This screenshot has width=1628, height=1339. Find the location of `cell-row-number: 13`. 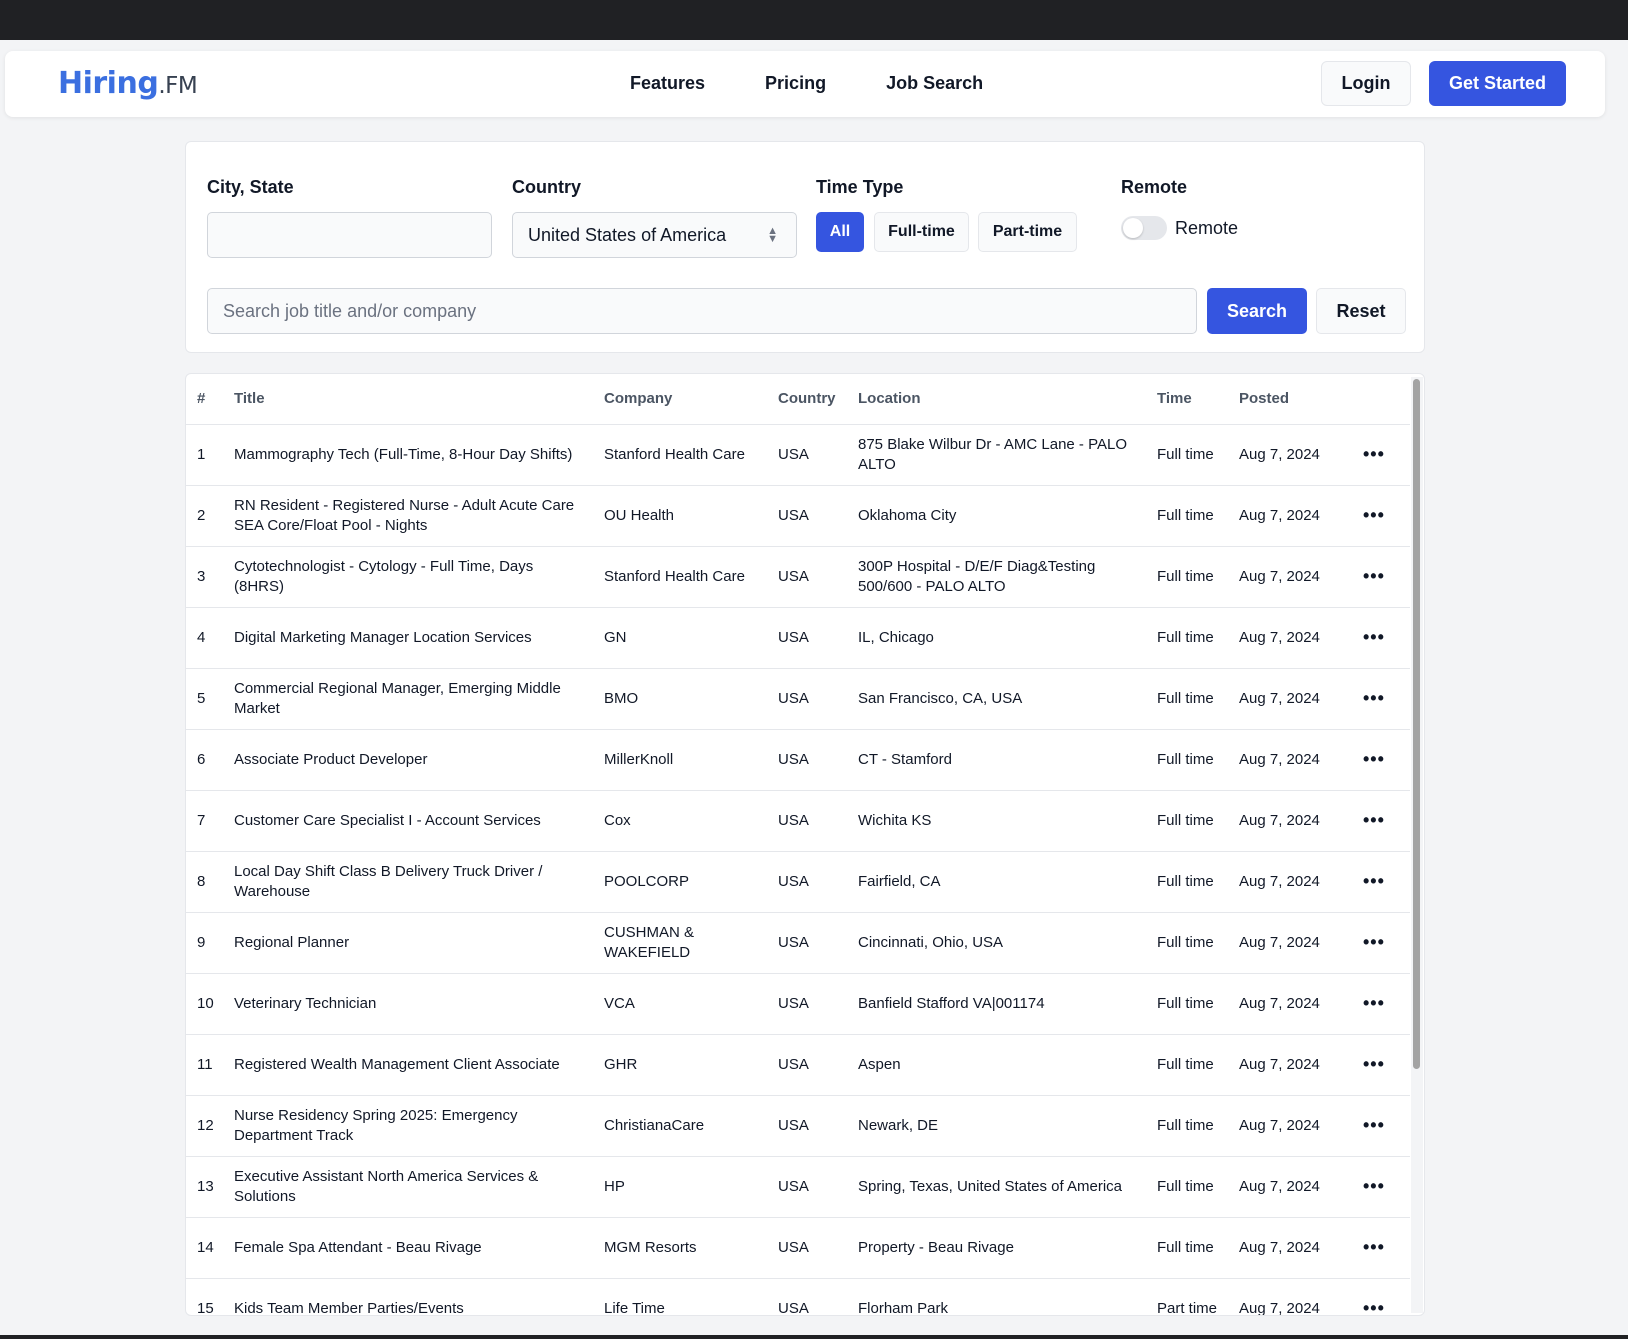

cell-row-number: 13 is located at coordinates (204, 1187).